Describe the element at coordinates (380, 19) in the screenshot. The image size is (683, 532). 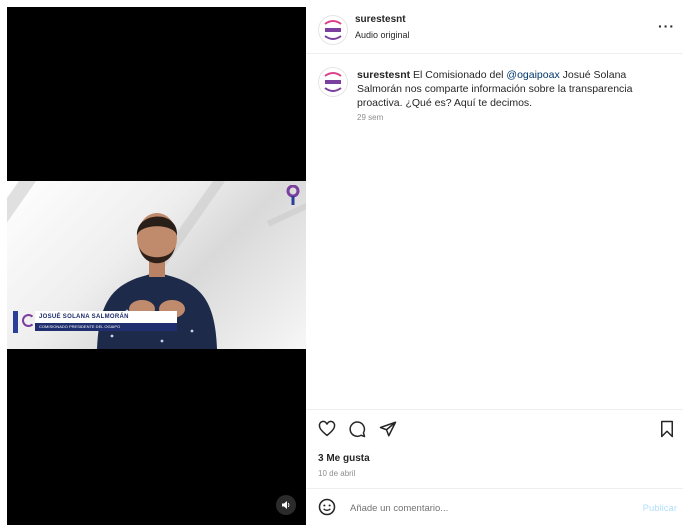
I see `username: surestesnt` at that location.